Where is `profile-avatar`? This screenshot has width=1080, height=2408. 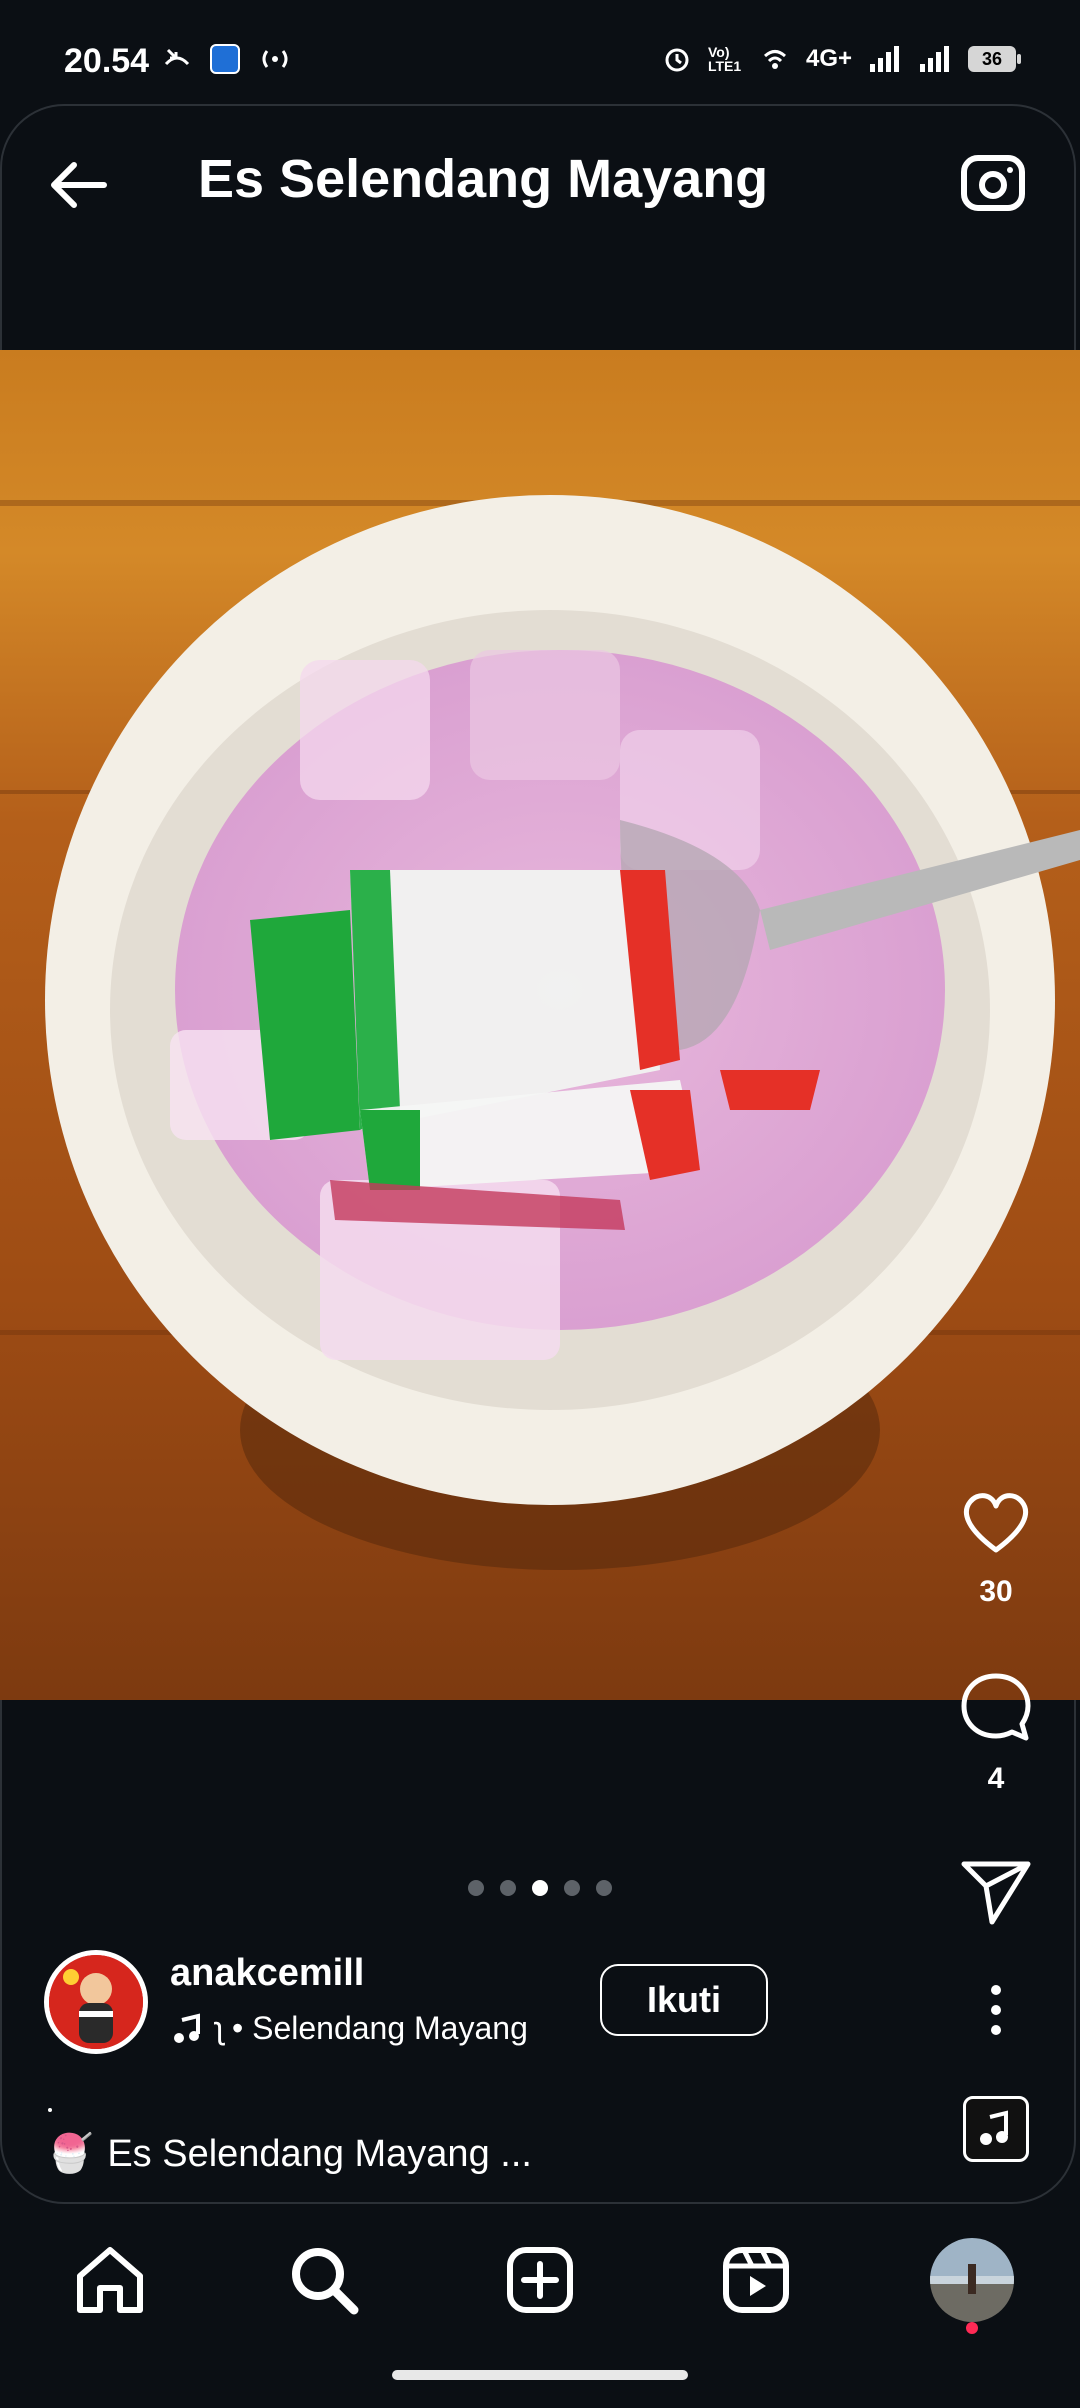
profile-avatar is located at coordinates (972, 2280).